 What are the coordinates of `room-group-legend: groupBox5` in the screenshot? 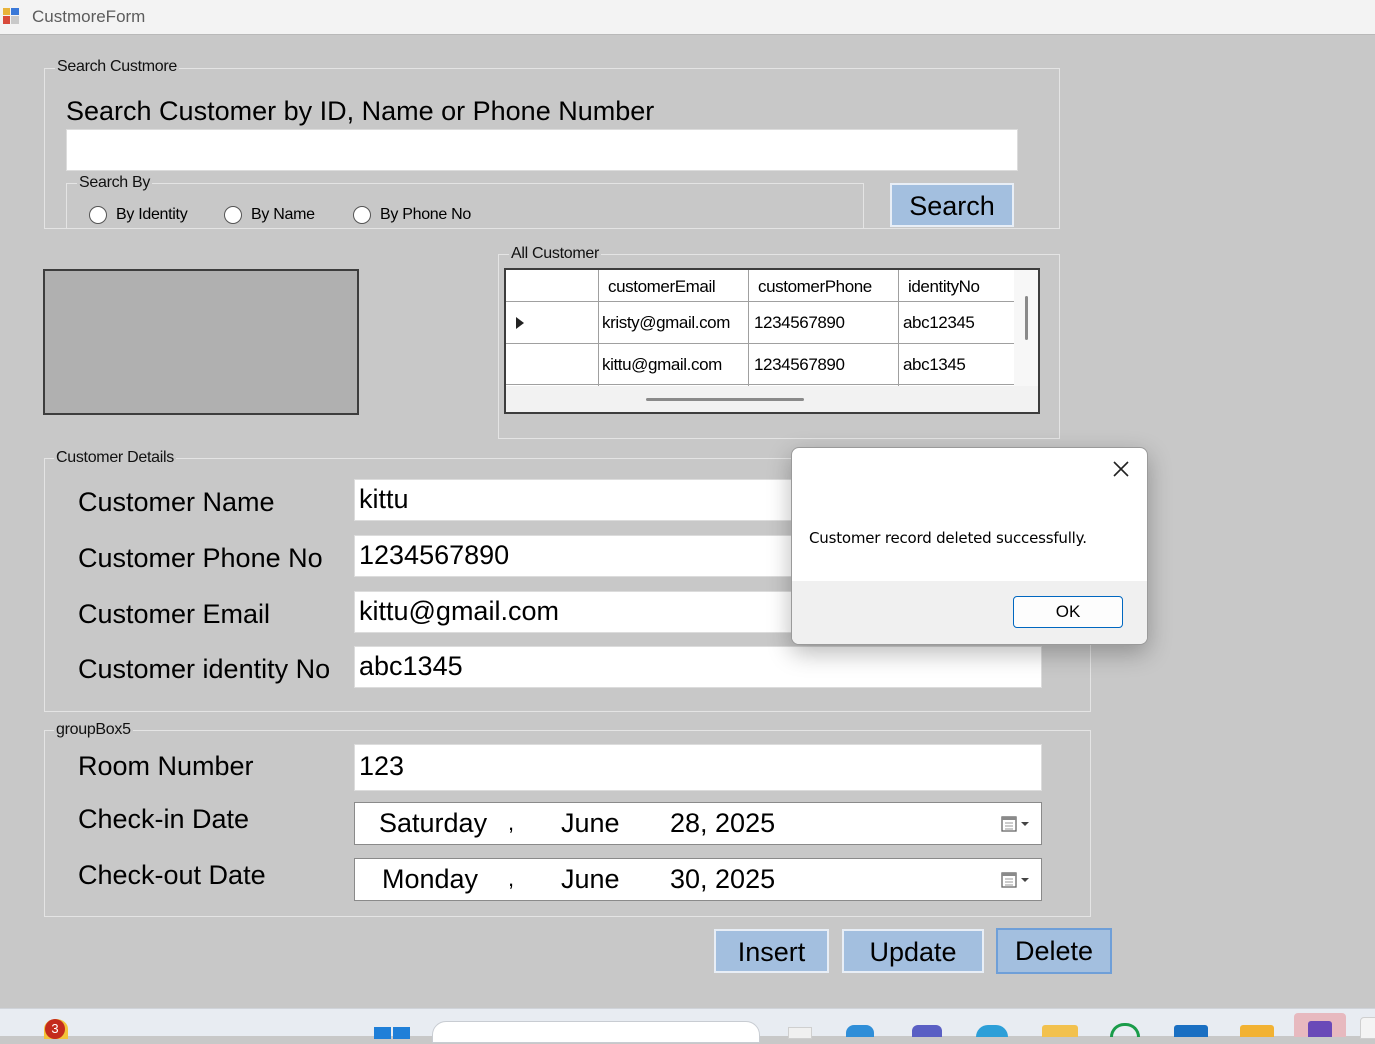 It's located at (93, 730).